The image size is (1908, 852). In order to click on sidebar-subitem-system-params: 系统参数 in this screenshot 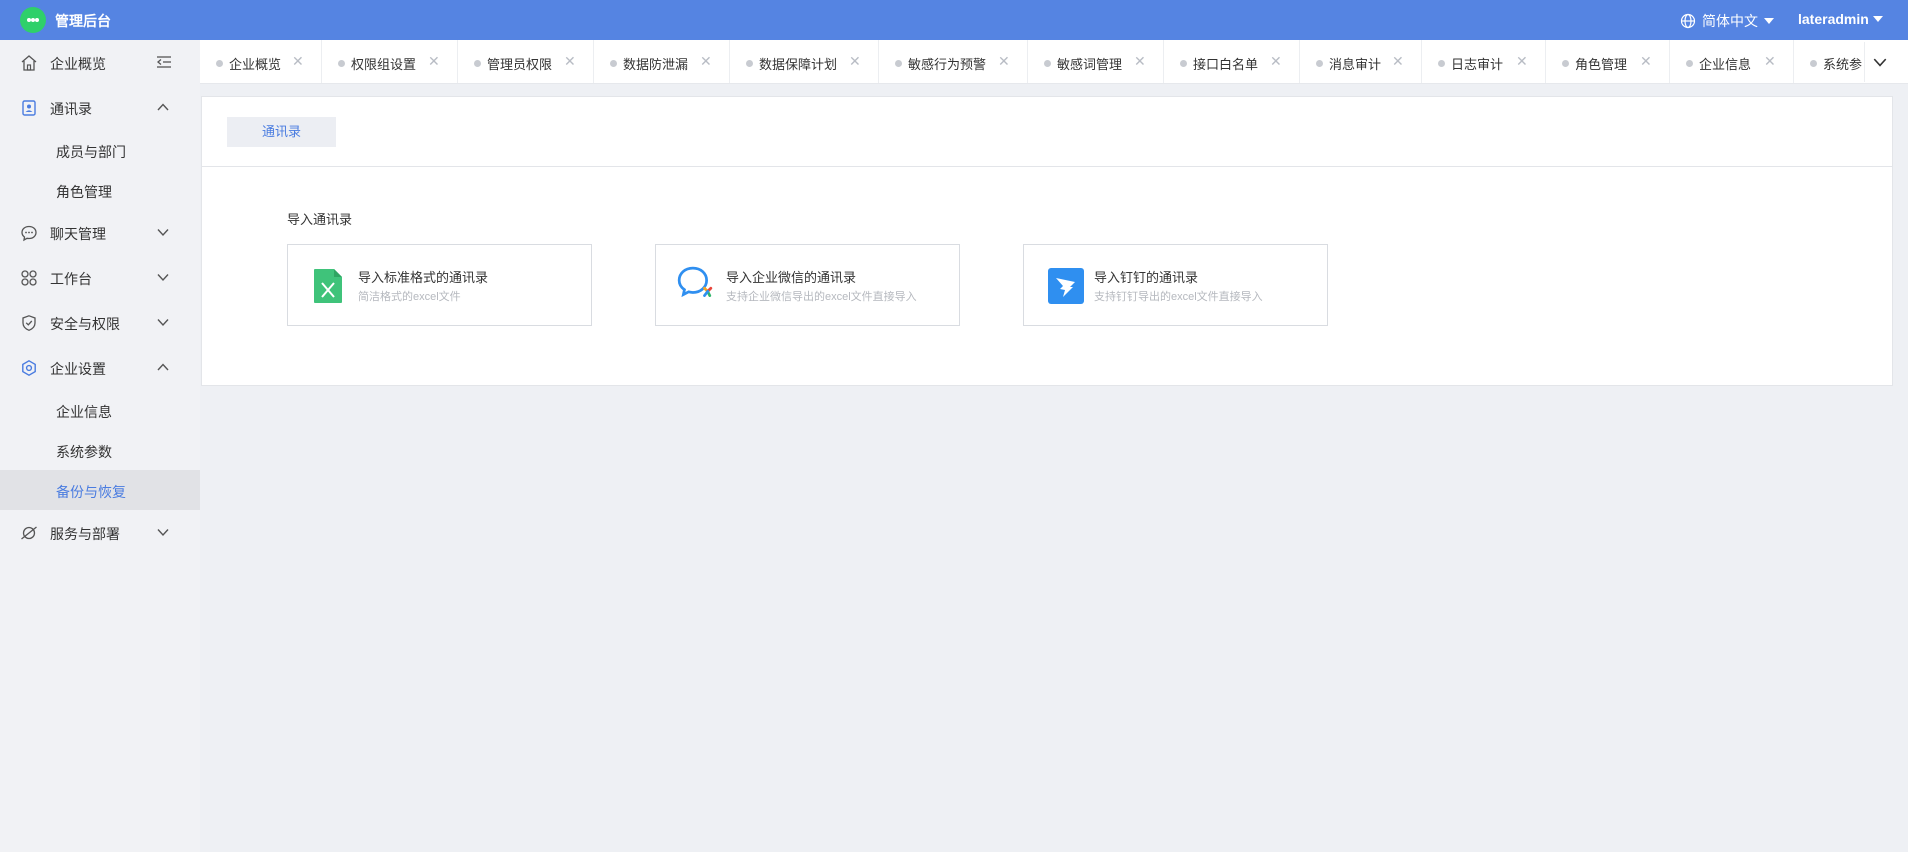, I will do `click(100, 450)`.